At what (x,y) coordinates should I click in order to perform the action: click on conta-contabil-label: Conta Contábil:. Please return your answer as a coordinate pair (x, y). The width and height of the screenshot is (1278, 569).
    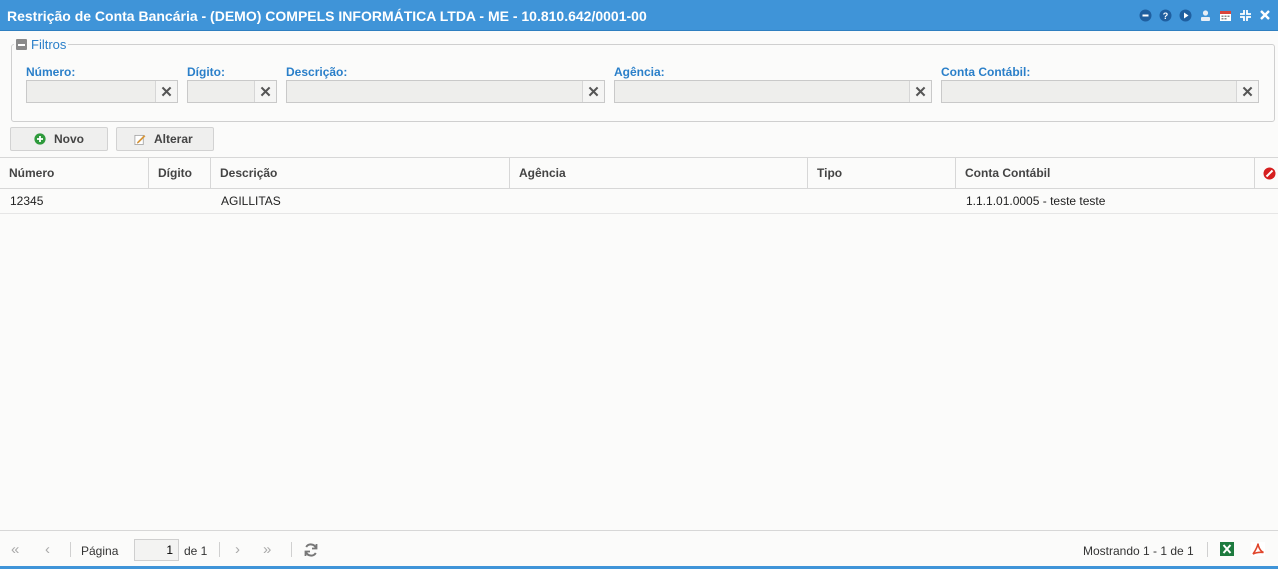
    Looking at the image, I should click on (986, 72).